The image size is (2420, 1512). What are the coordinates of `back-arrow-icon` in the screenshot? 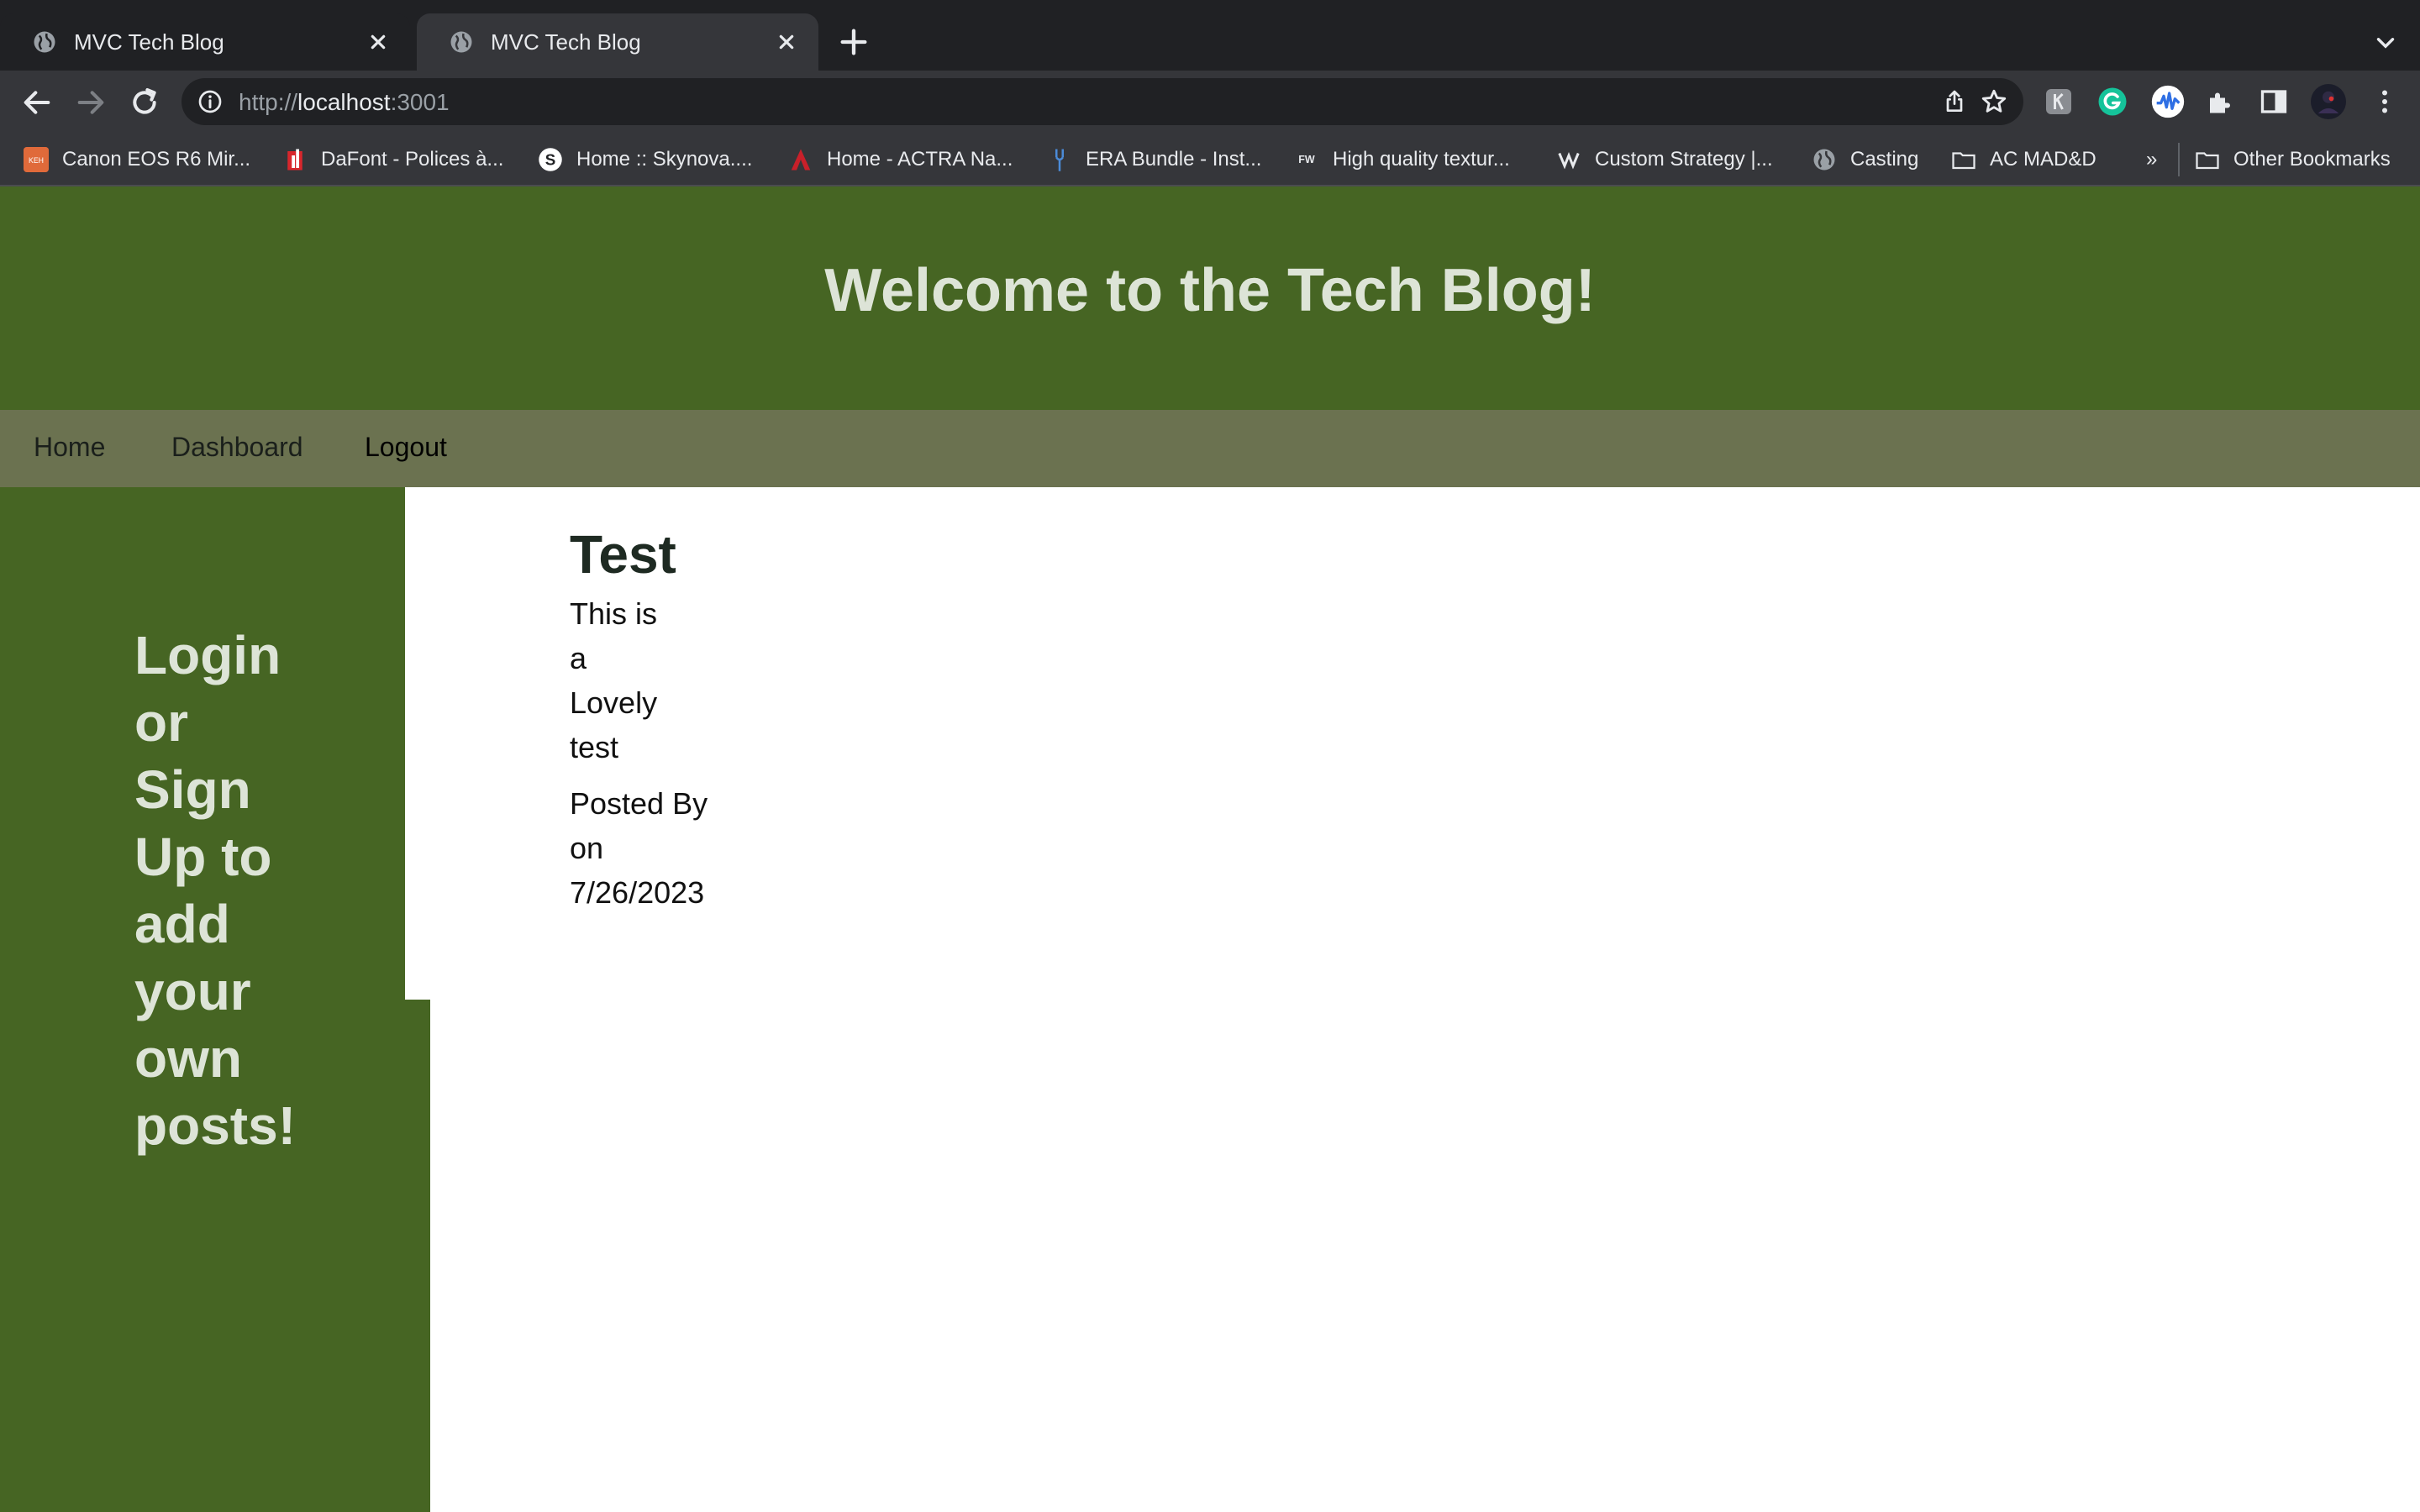 It's located at (37, 102).